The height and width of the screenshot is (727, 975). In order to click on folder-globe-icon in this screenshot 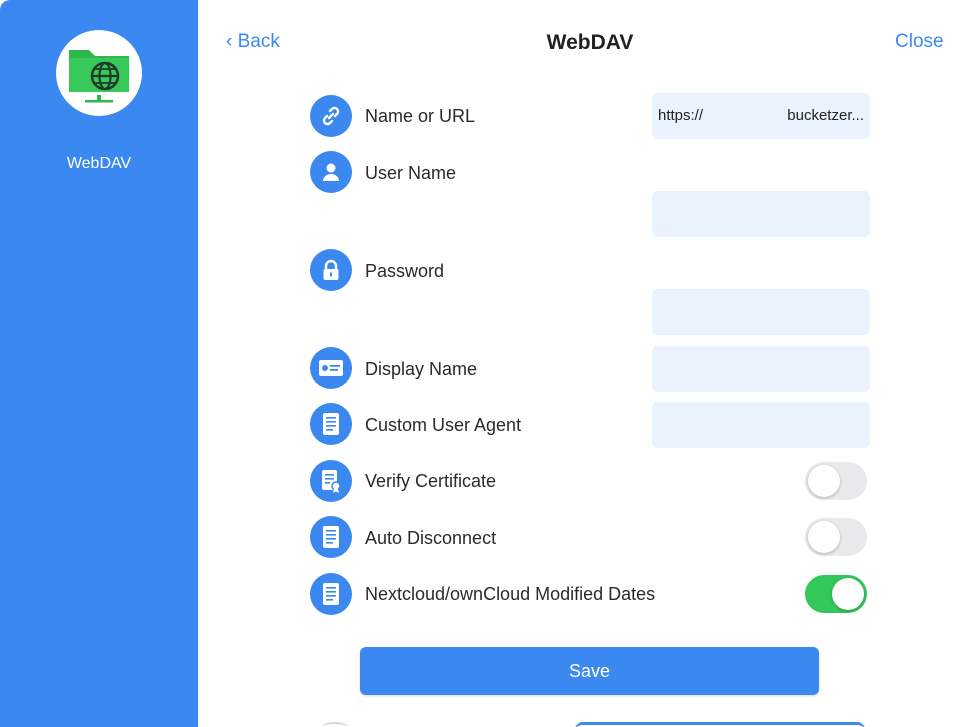, I will do `click(99, 76)`.